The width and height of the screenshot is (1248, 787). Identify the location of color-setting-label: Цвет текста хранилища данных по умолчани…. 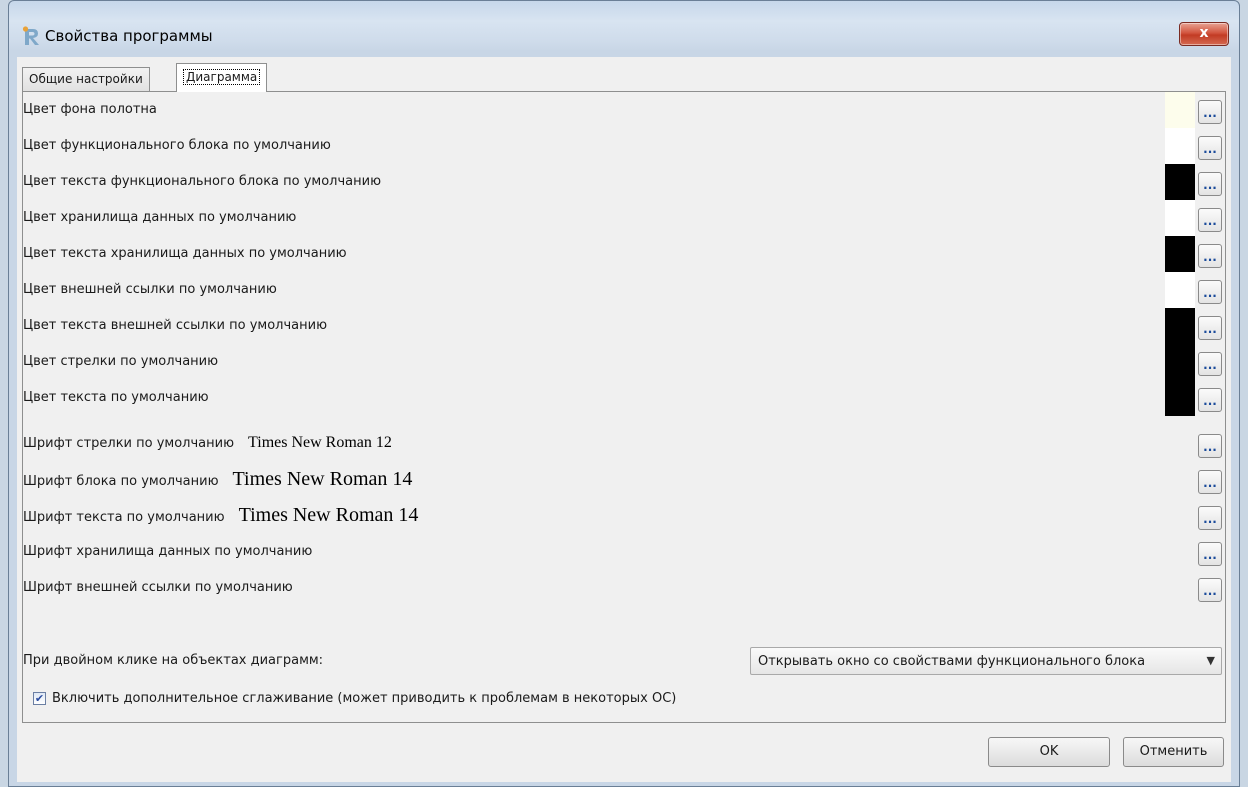
(185, 253).